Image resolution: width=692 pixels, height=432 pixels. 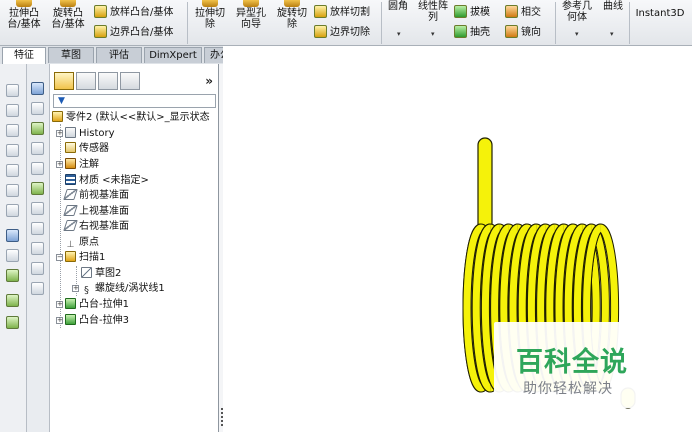 What do you see at coordinates (68, 3) in the screenshot?
I see `revolve-boss-icon` at bounding box center [68, 3].